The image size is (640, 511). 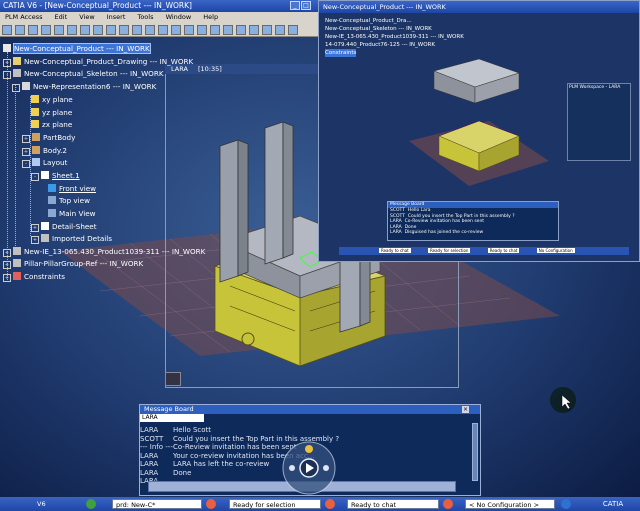 I want to click on tree-item-representation: - New-Representation6 --- IN_WORK, so click(x=84, y=87).